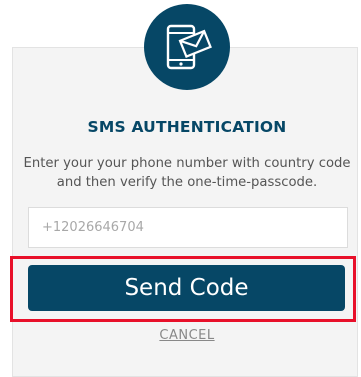  What do you see at coordinates (186, 288) in the screenshot?
I see `send-code-button: Send Code` at bounding box center [186, 288].